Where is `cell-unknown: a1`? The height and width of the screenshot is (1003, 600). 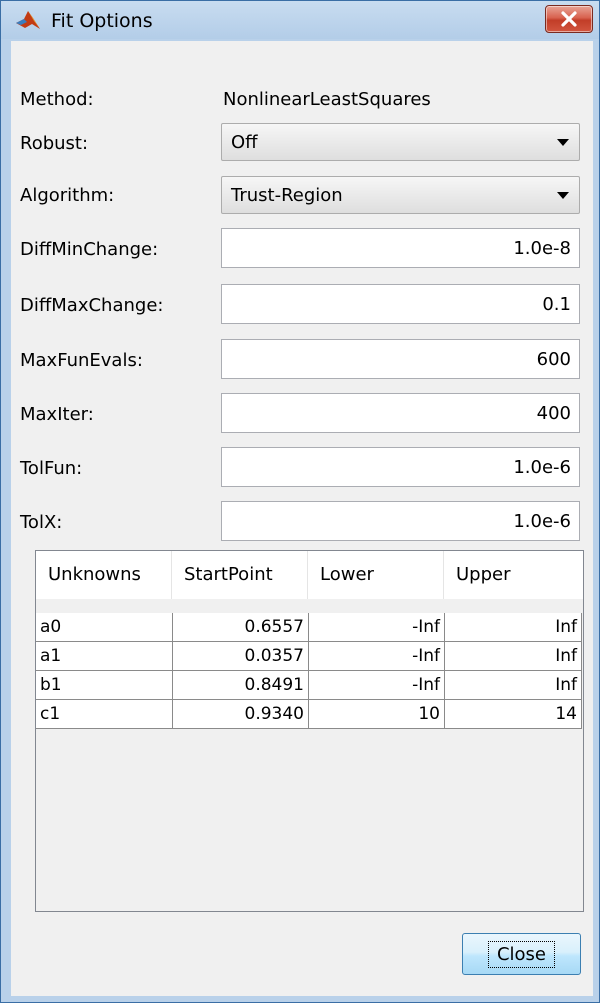
cell-unknown: a1 is located at coordinates (104, 656).